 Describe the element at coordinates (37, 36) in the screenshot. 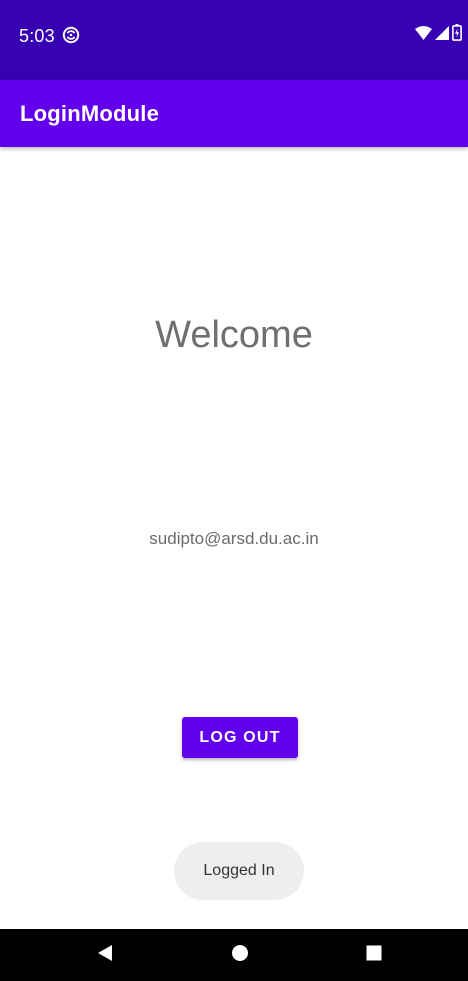

I see `status-time: 5:03` at that location.